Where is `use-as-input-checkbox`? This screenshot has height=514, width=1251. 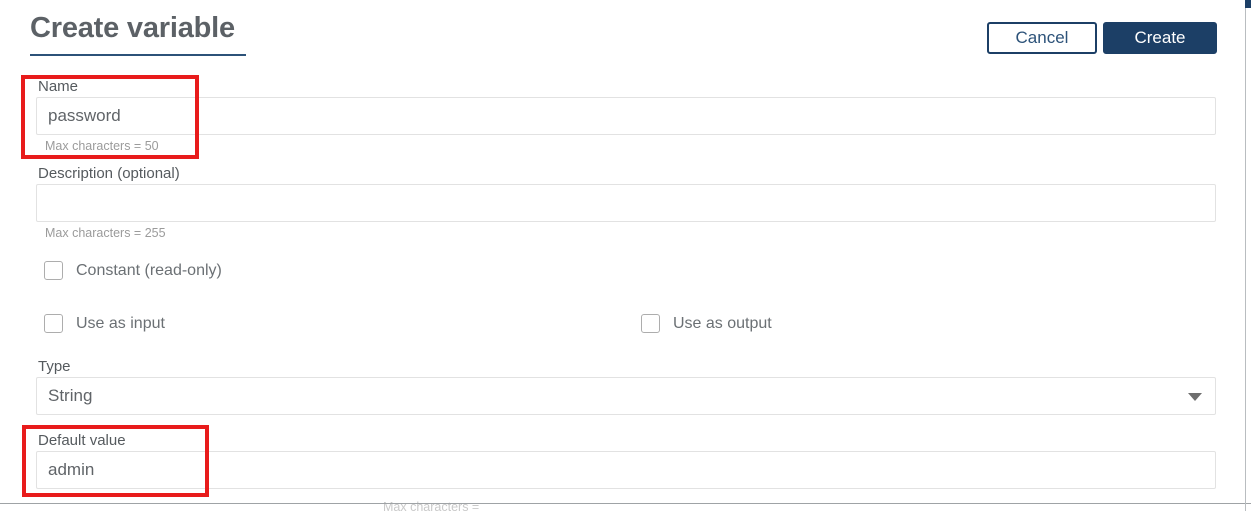 use-as-input-checkbox is located at coordinates (53, 323).